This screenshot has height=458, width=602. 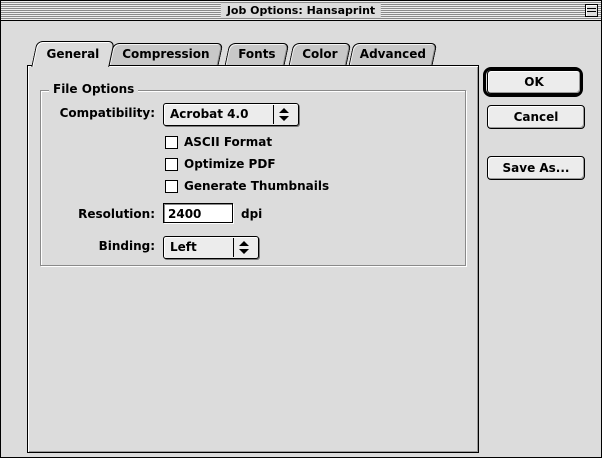 I want to click on optimize-pdf-checkbox: Optimize PDF, so click(x=235, y=164).